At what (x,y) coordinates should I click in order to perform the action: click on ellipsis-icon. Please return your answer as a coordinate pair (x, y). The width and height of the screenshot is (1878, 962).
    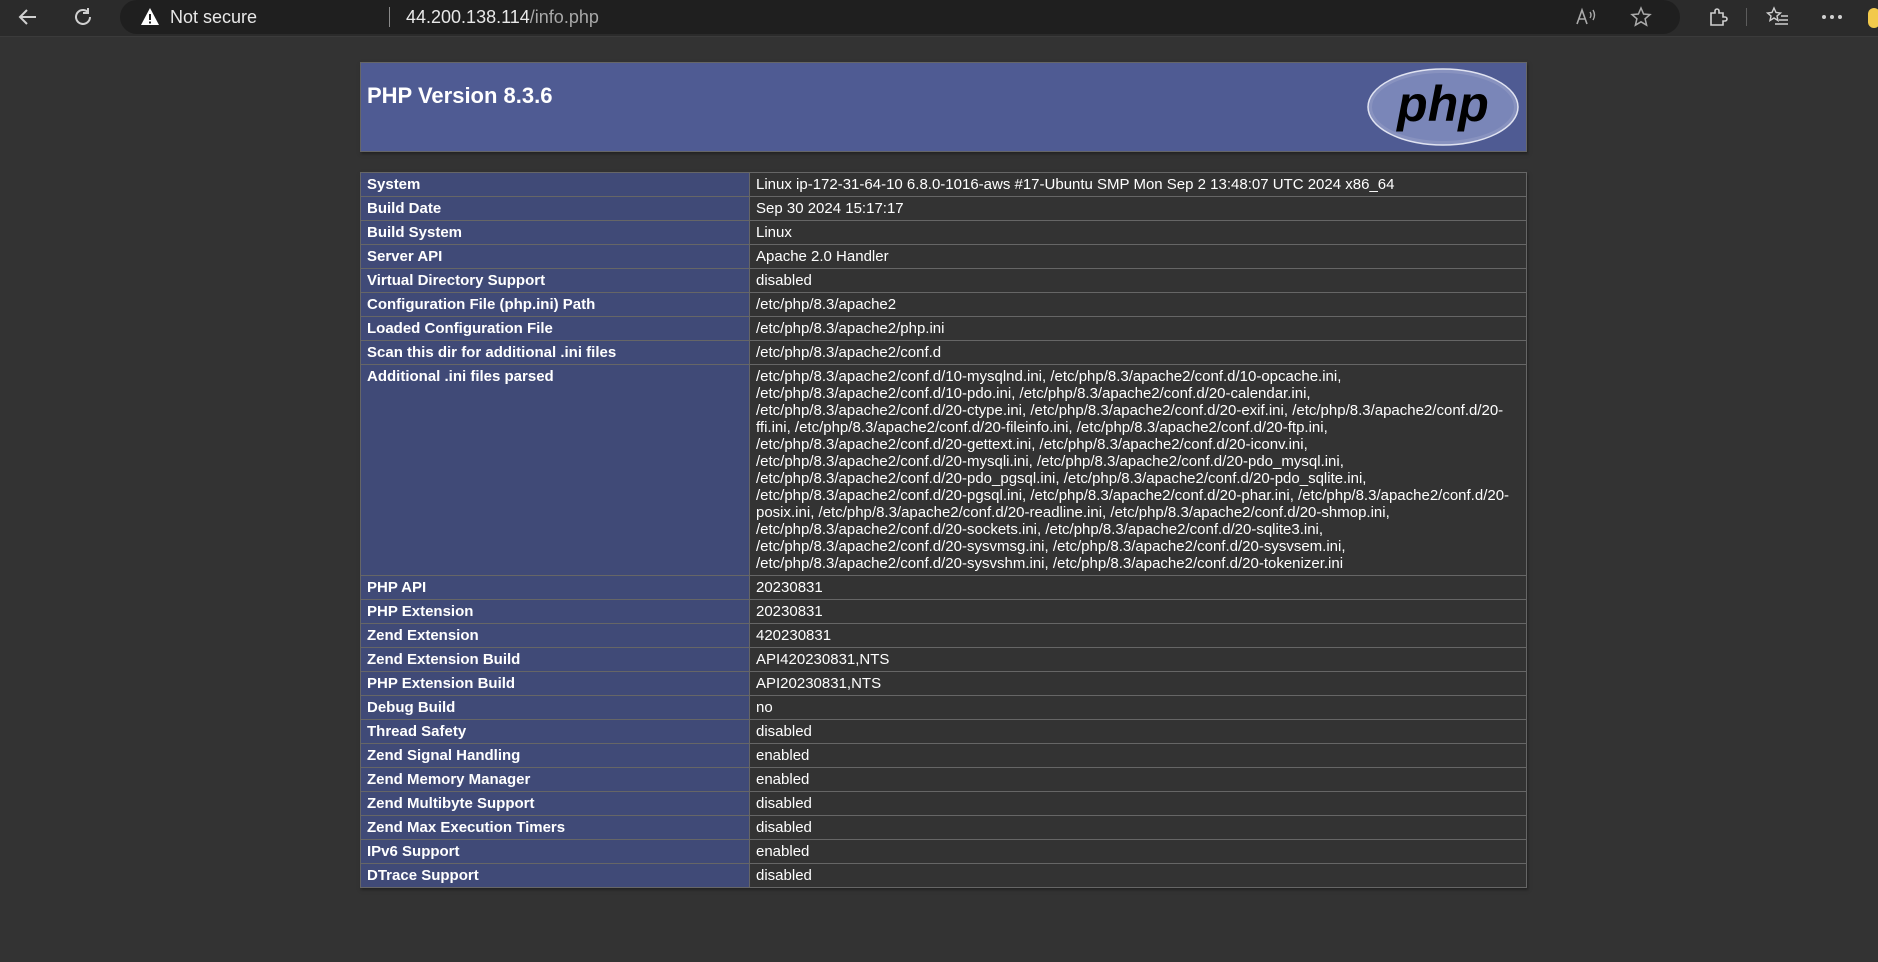
    Looking at the image, I should click on (1832, 17).